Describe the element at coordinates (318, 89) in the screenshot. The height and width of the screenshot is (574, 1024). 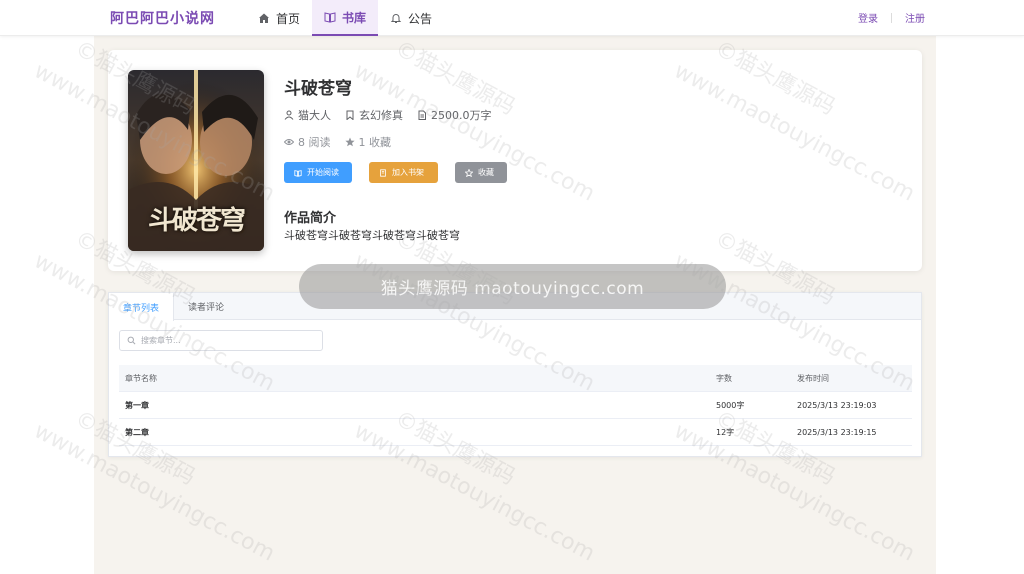
I see `book-title: 斗破苍穹` at that location.